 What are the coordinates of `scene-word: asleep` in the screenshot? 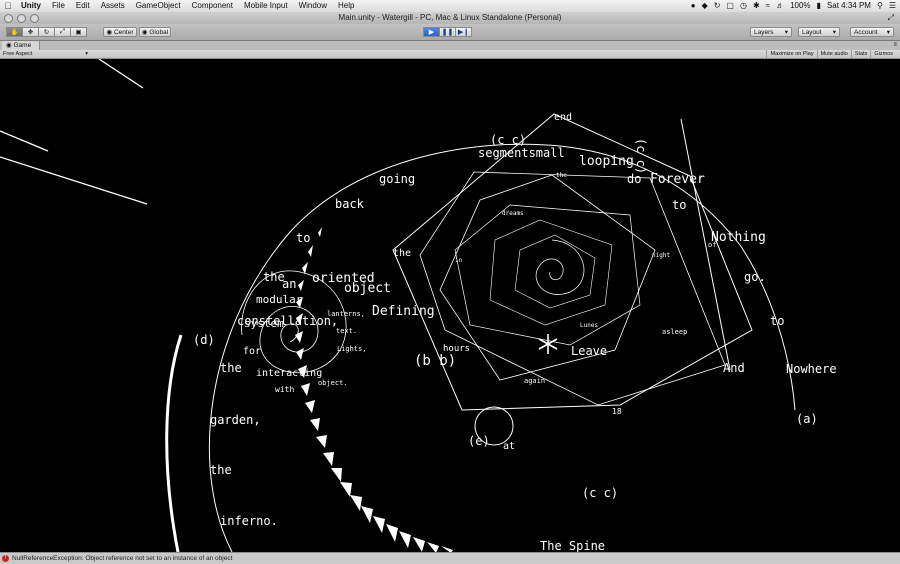 It's located at (675, 332).